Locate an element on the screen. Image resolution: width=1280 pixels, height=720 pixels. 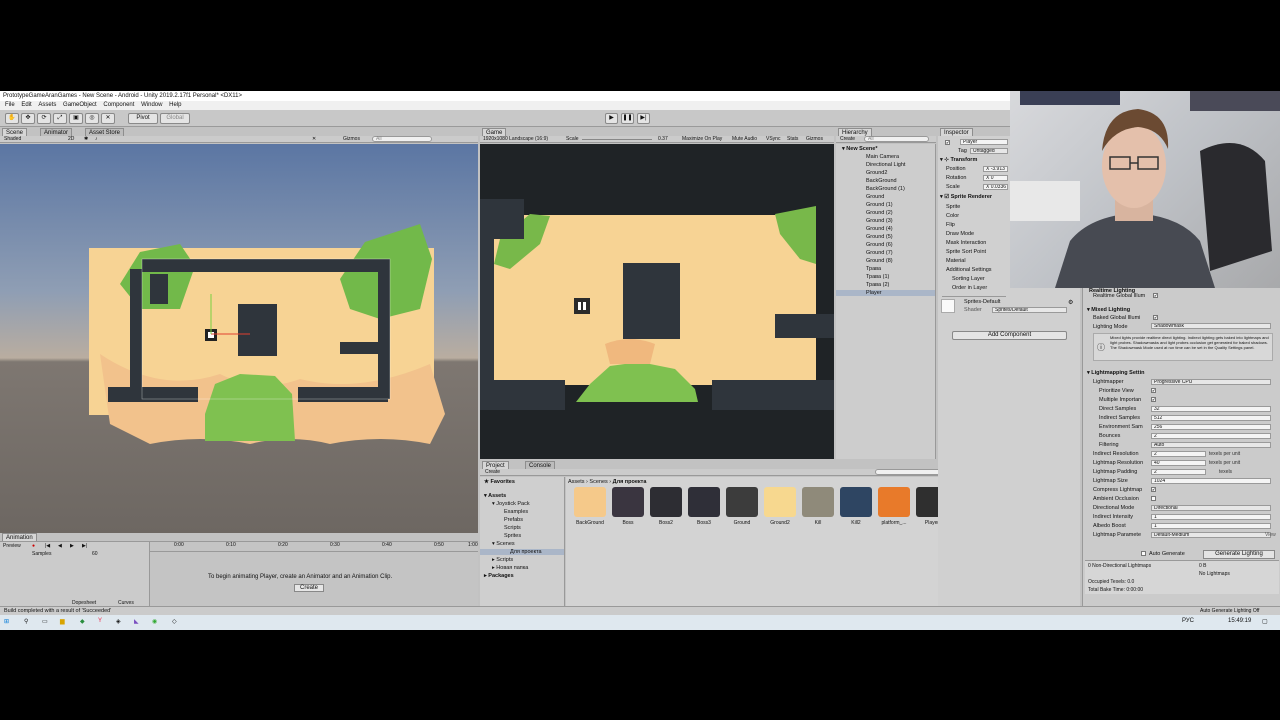
hierarchy-item: Ground (7) is located at coordinates (879, 253).